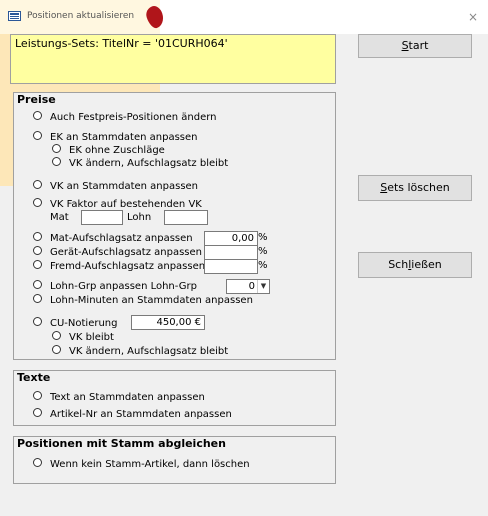  I want to click on option-festpreis: Auch Festpreis-Positionen ändern, so click(125, 117).